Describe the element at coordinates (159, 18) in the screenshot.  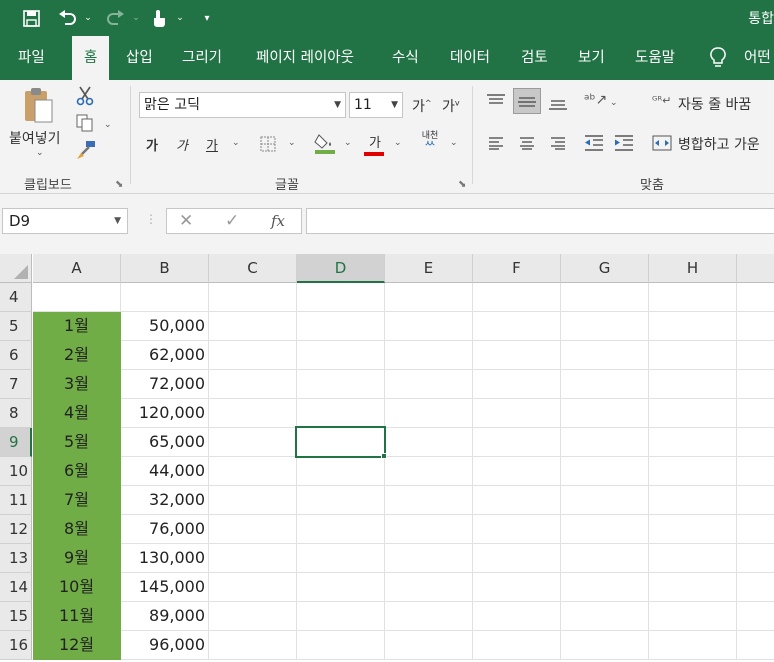
I see `touch-mode-icon` at that location.